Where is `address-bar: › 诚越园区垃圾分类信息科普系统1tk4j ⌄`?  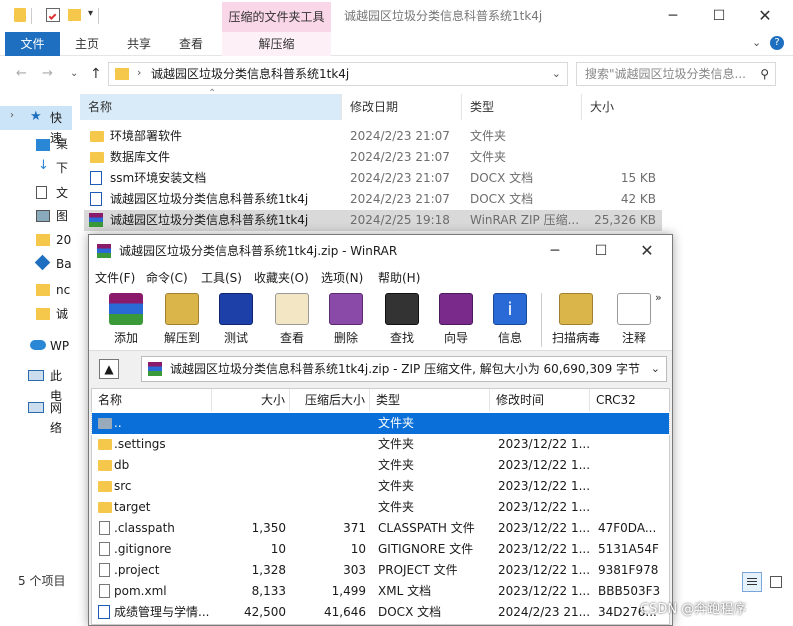
address-bar: › 诚越园区垃圾分类信息科普系统1tk4j ⌄ is located at coordinates (338, 74).